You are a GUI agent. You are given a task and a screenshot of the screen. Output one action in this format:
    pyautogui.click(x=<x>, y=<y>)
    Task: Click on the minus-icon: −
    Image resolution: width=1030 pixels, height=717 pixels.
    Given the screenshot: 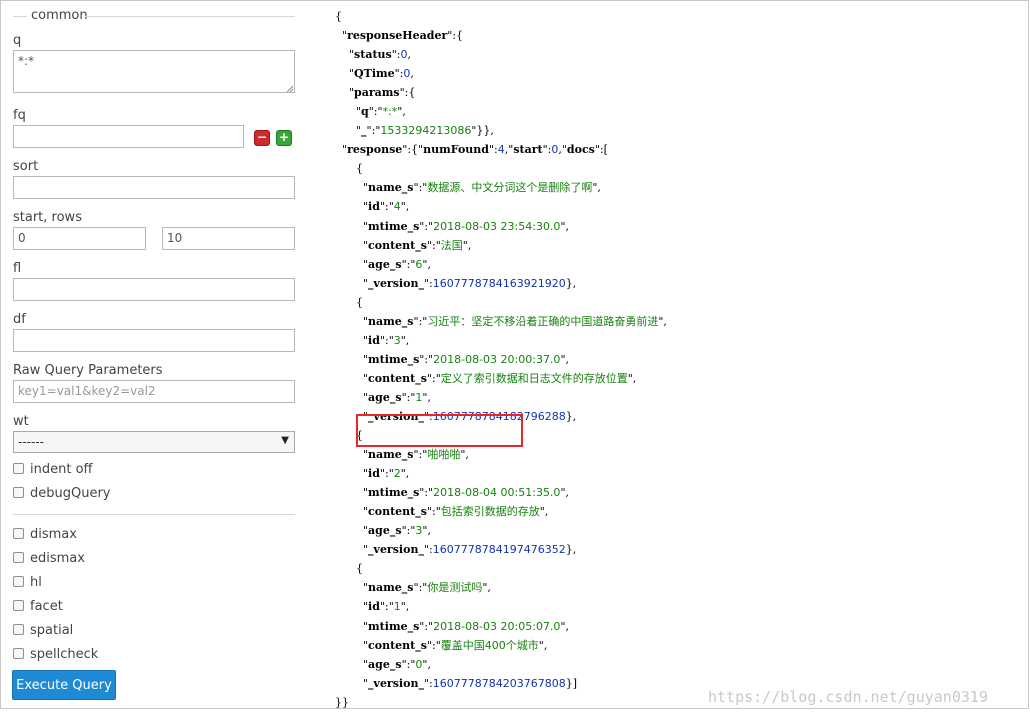 What is the action you would take?
    pyautogui.click(x=262, y=137)
    